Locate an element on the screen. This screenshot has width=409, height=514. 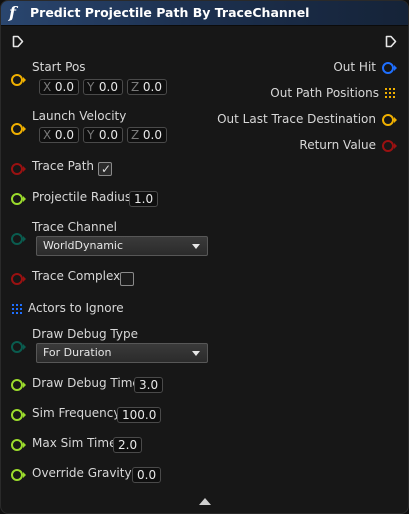
draw-debug-type-label: Draw Debug Type is located at coordinates (85, 334).